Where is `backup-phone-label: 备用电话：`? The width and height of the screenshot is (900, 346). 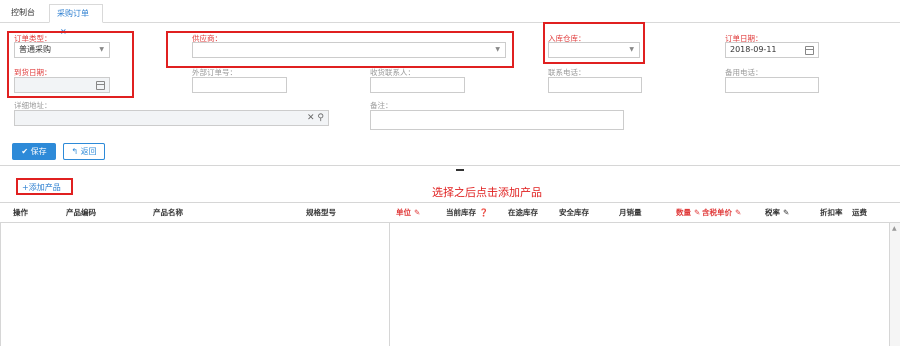 backup-phone-label: 备用电话： is located at coordinates (744, 72).